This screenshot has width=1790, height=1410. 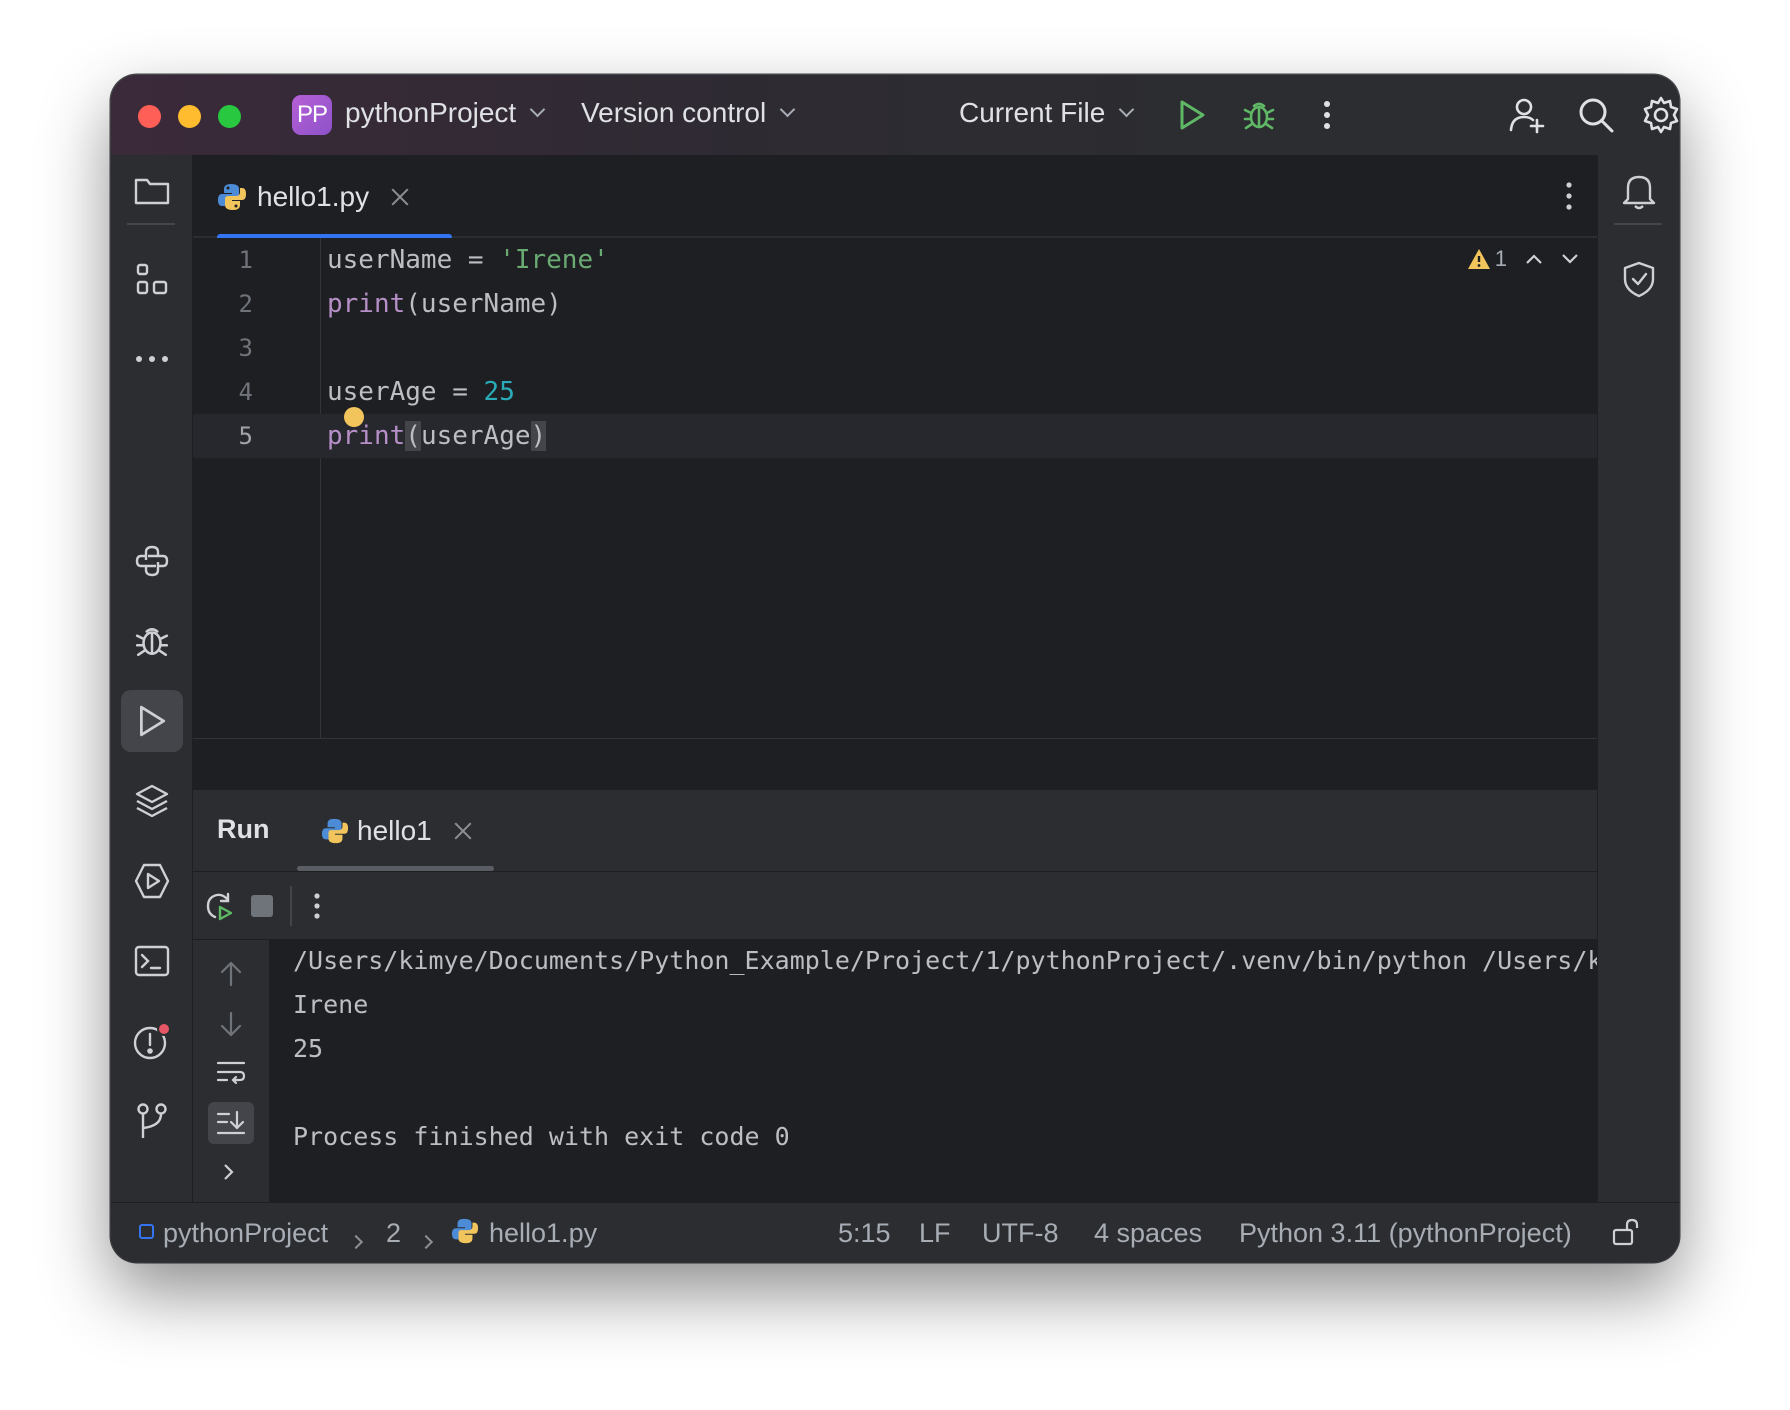 I want to click on terminal-icon, so click(x=152, y=961).